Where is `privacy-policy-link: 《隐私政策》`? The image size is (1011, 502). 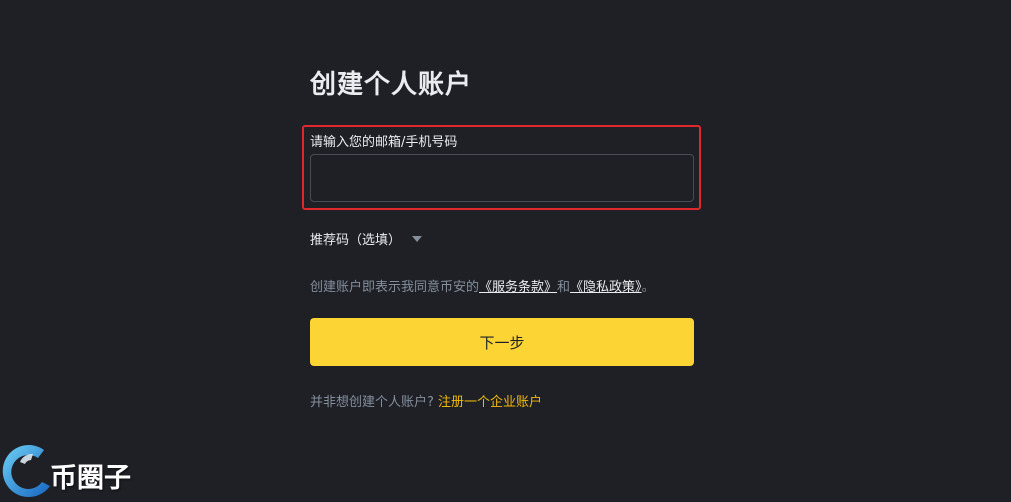 privacy-policy-link: 《隐私政策》 is located at coordinates (606, 287).